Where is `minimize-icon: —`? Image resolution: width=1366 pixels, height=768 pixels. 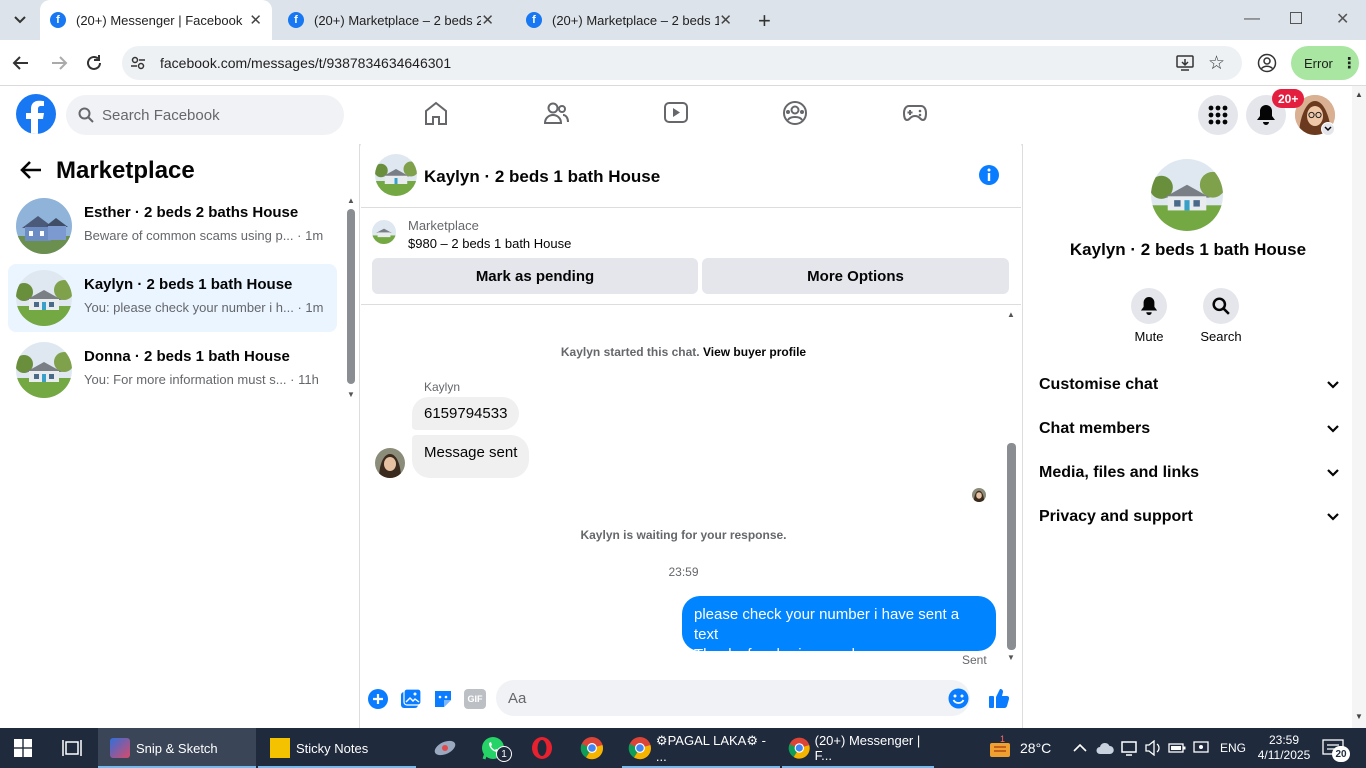
minimize-icon: — is located at coordinates (1252, 19).